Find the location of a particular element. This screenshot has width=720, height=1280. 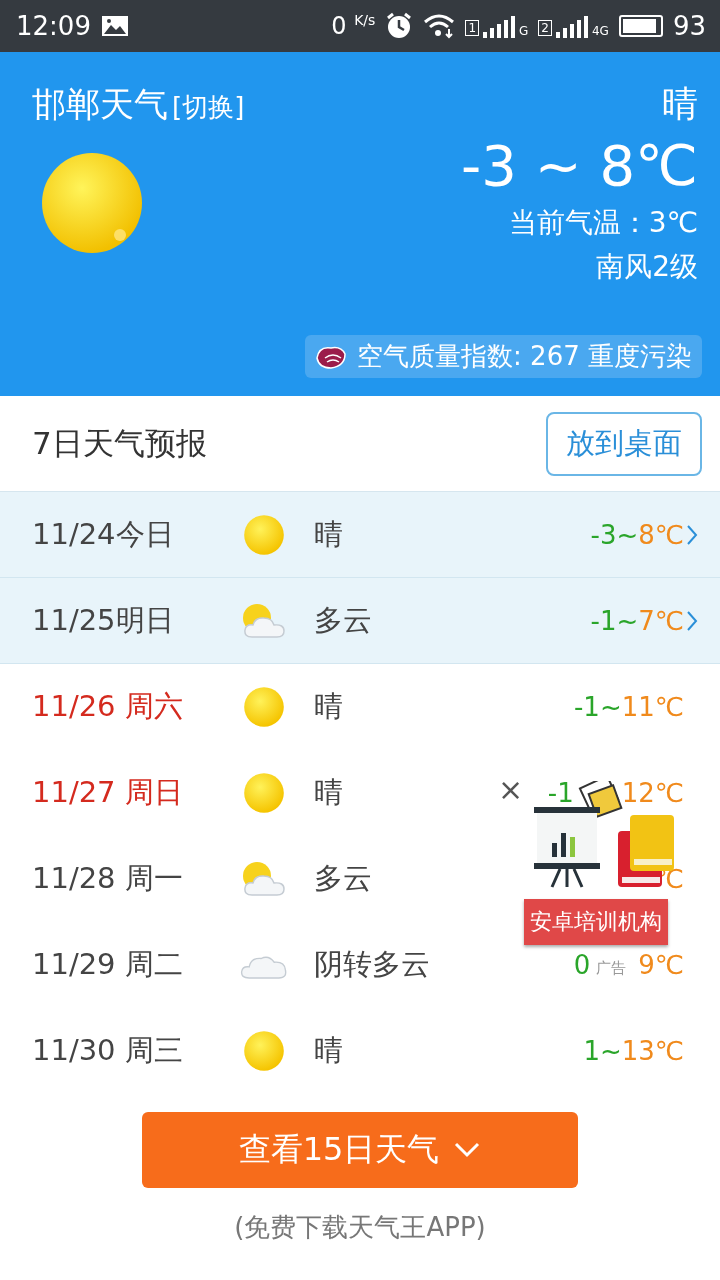

low-temperature: 0 is located at coordinates (582, 965).